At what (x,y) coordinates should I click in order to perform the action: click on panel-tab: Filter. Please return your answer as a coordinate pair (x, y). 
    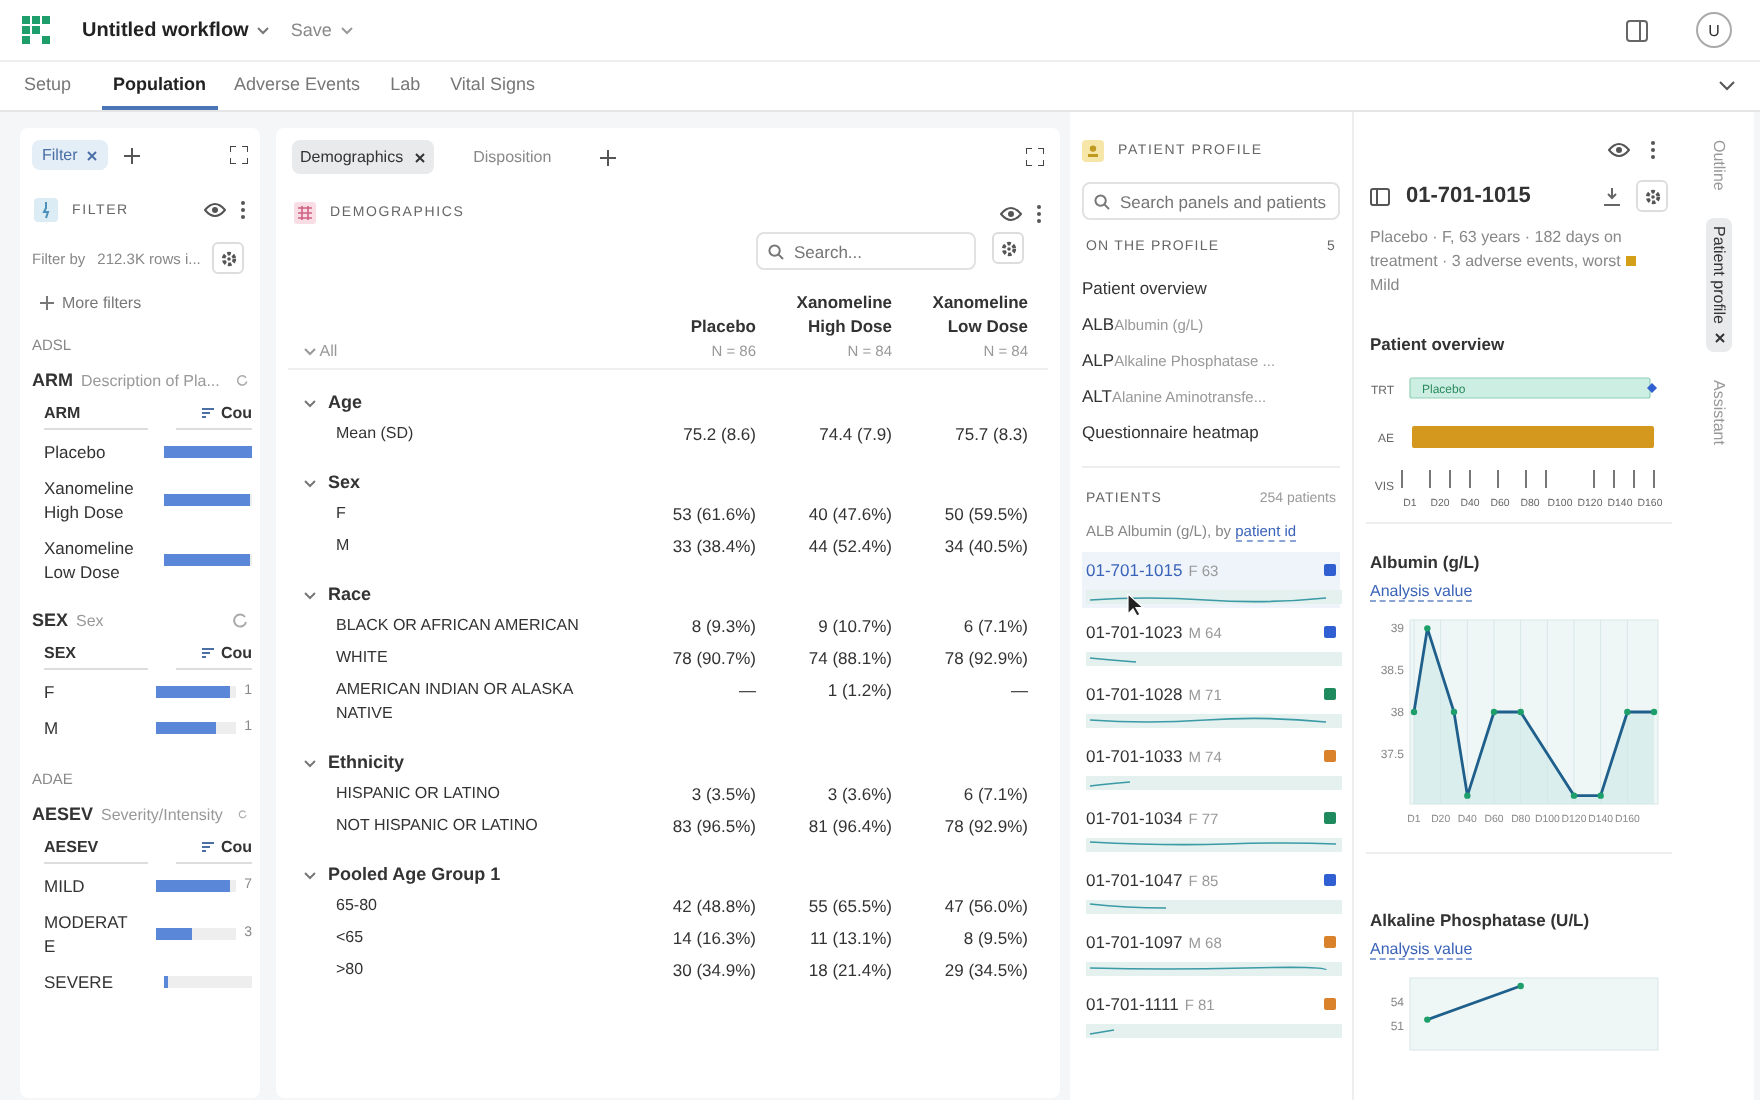
    Looking at the image, I should click on (70, 155).